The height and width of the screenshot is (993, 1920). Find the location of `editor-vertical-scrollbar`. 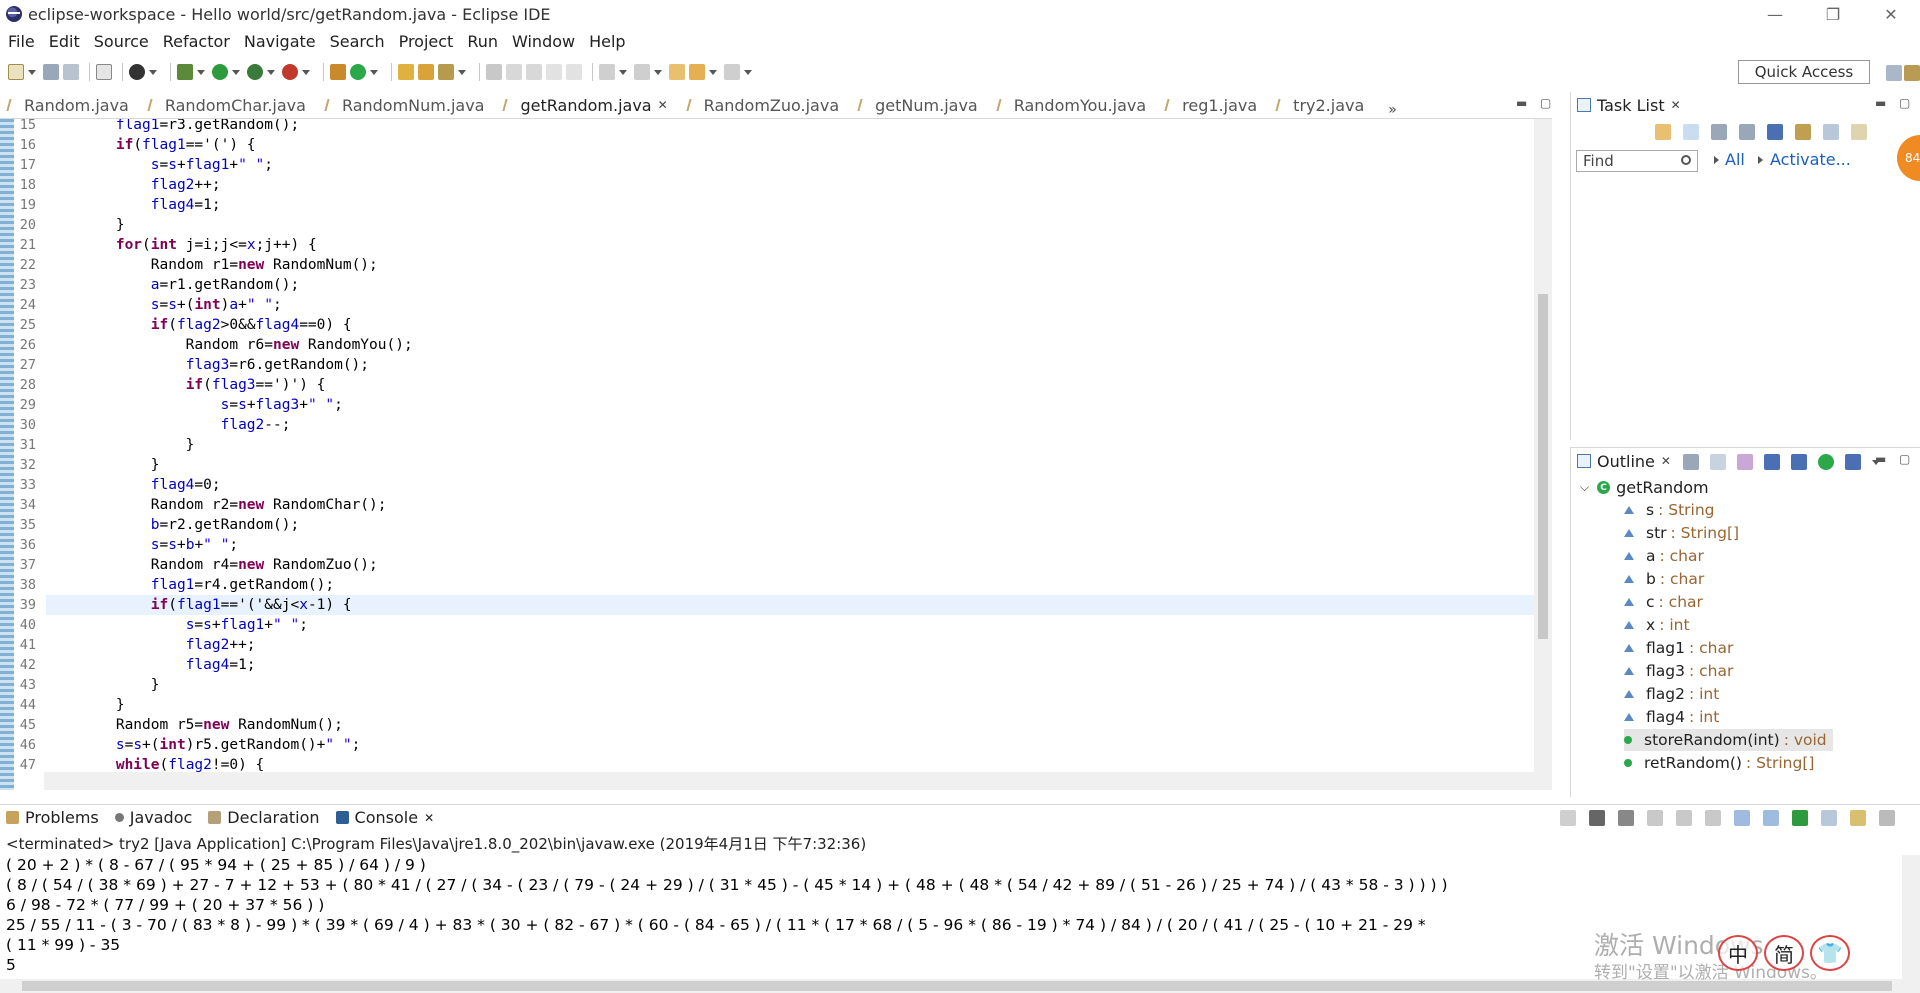

editor-vertical-scrollbar is located at coordinates (1543, 454).